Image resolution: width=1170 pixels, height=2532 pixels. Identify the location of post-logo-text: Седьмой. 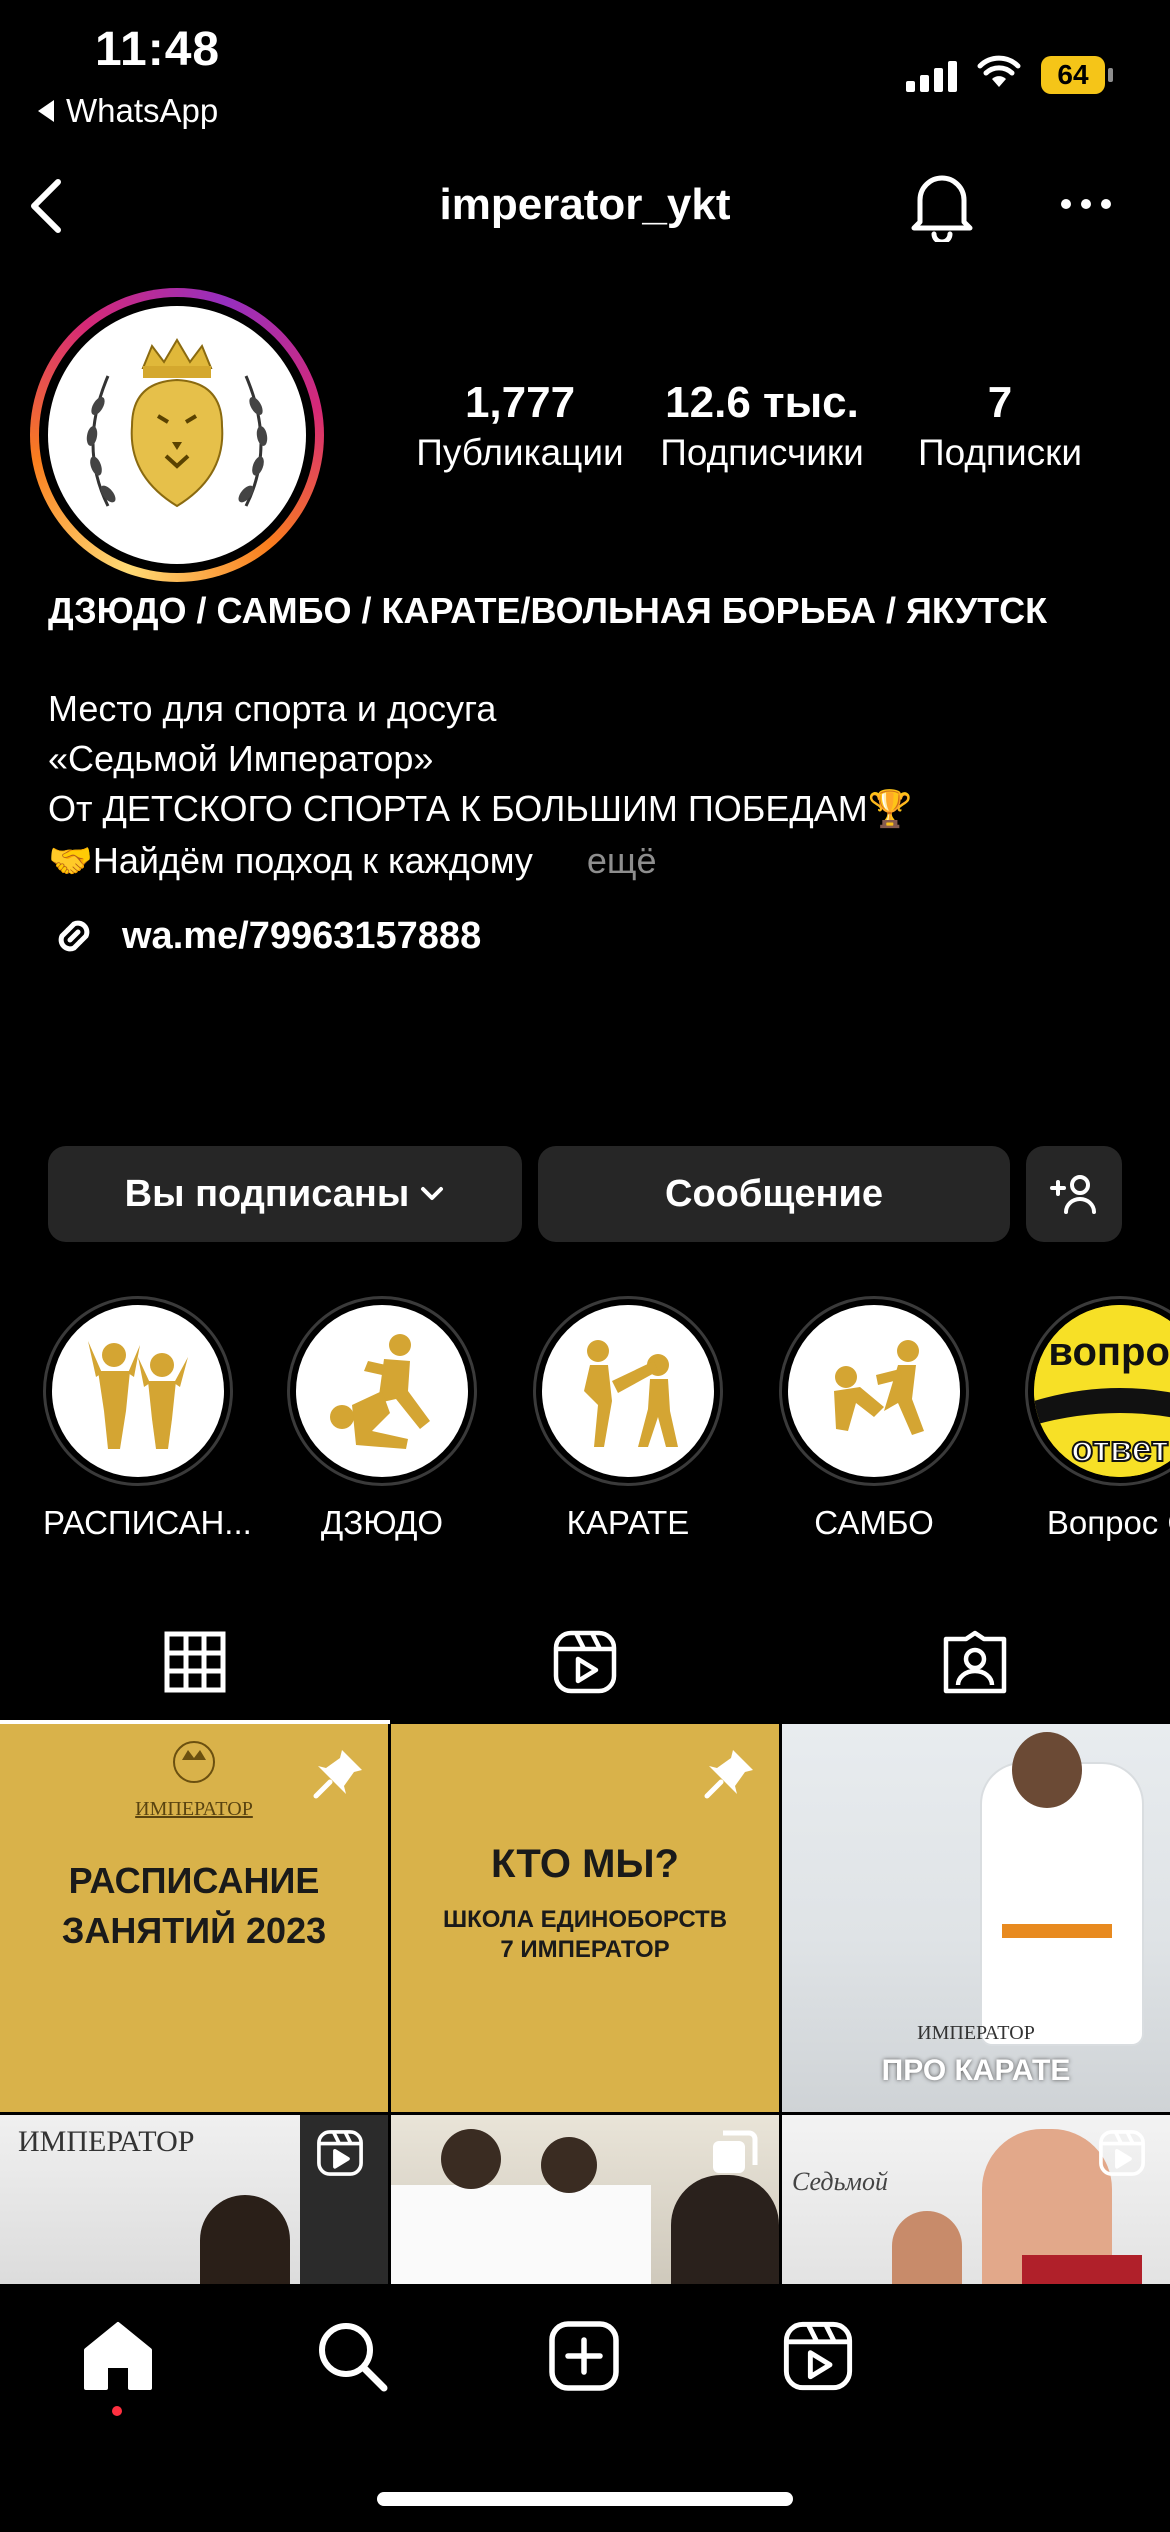
(840, 2181).